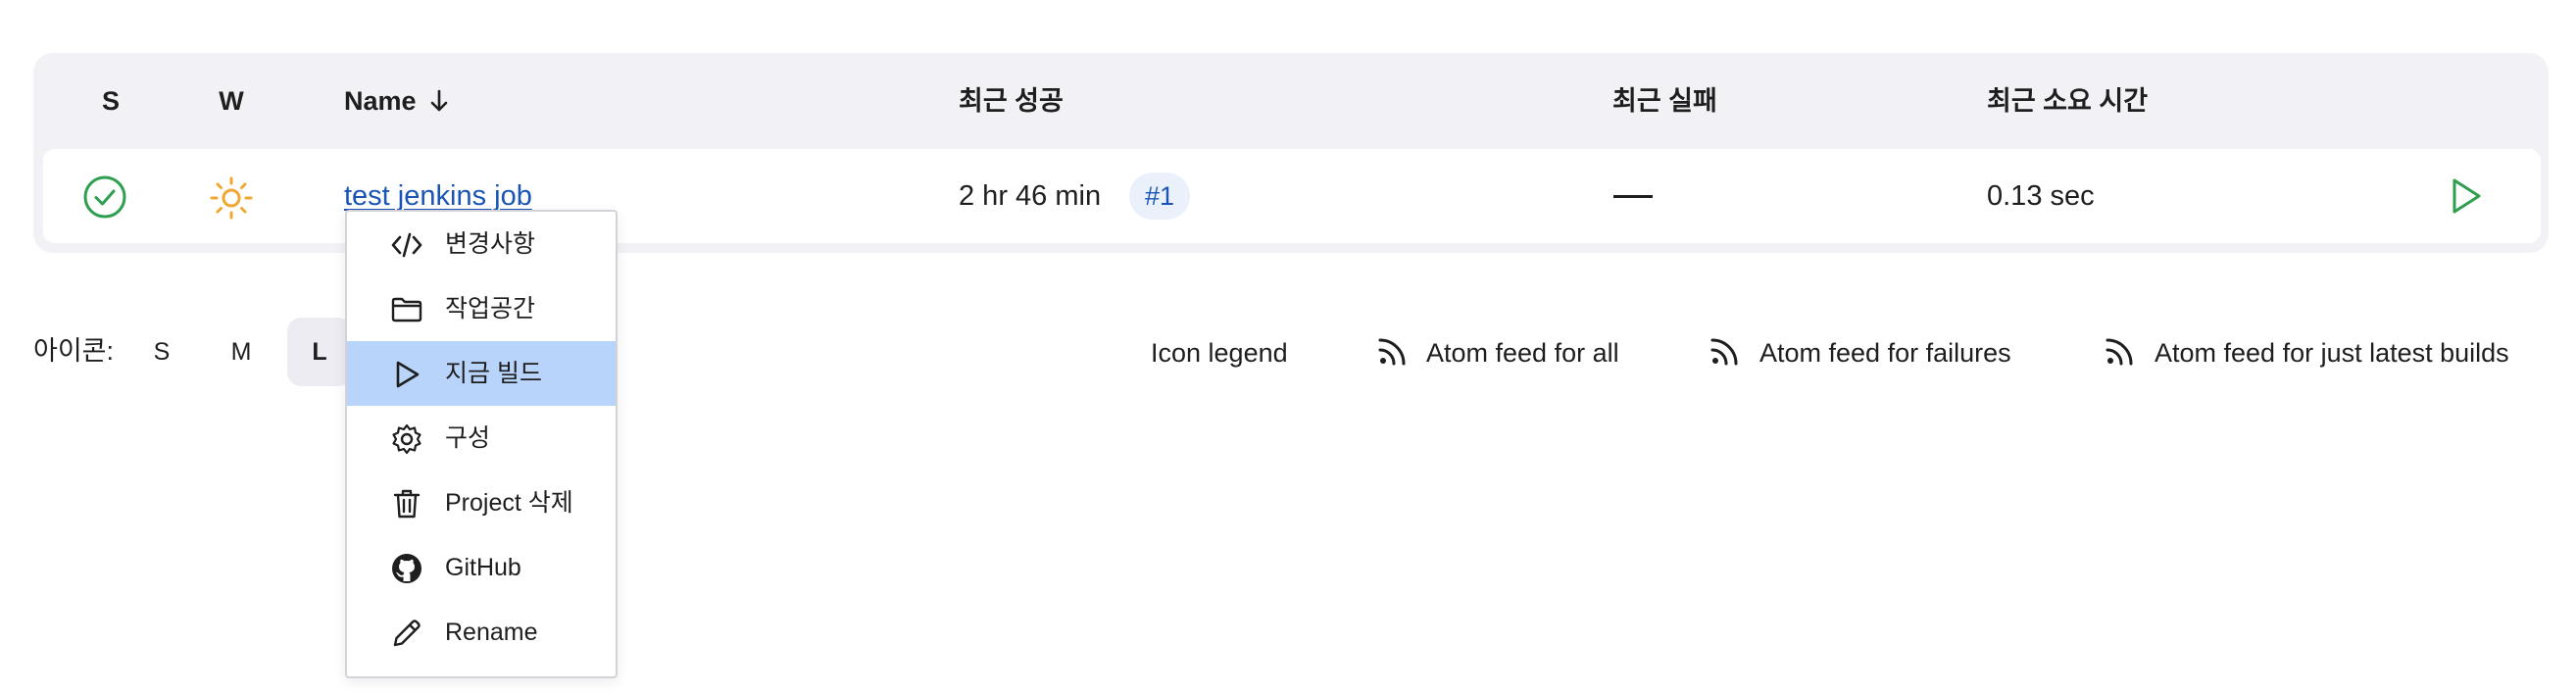 The image size is (2576, 694). I want to click on icon-legend-link: Icon legend, so click(1219, 353).